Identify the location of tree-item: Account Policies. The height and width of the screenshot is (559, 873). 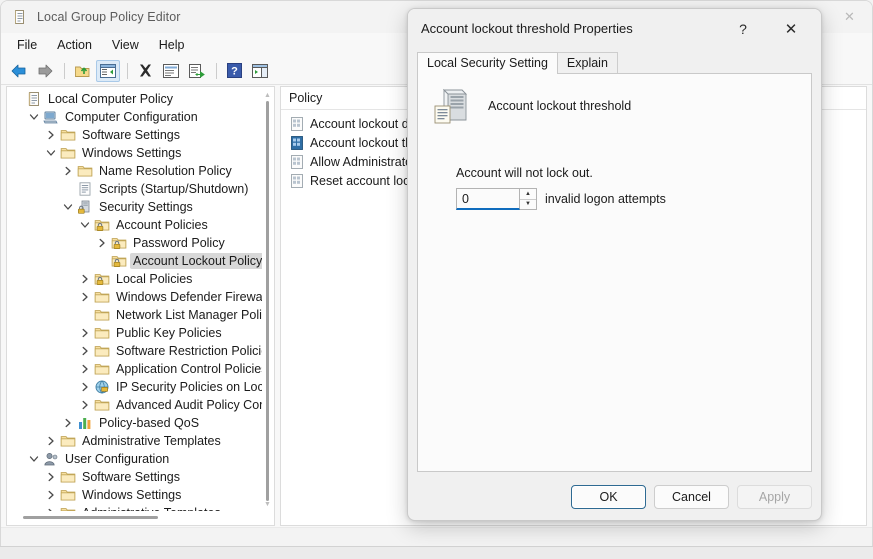
(134, 225).